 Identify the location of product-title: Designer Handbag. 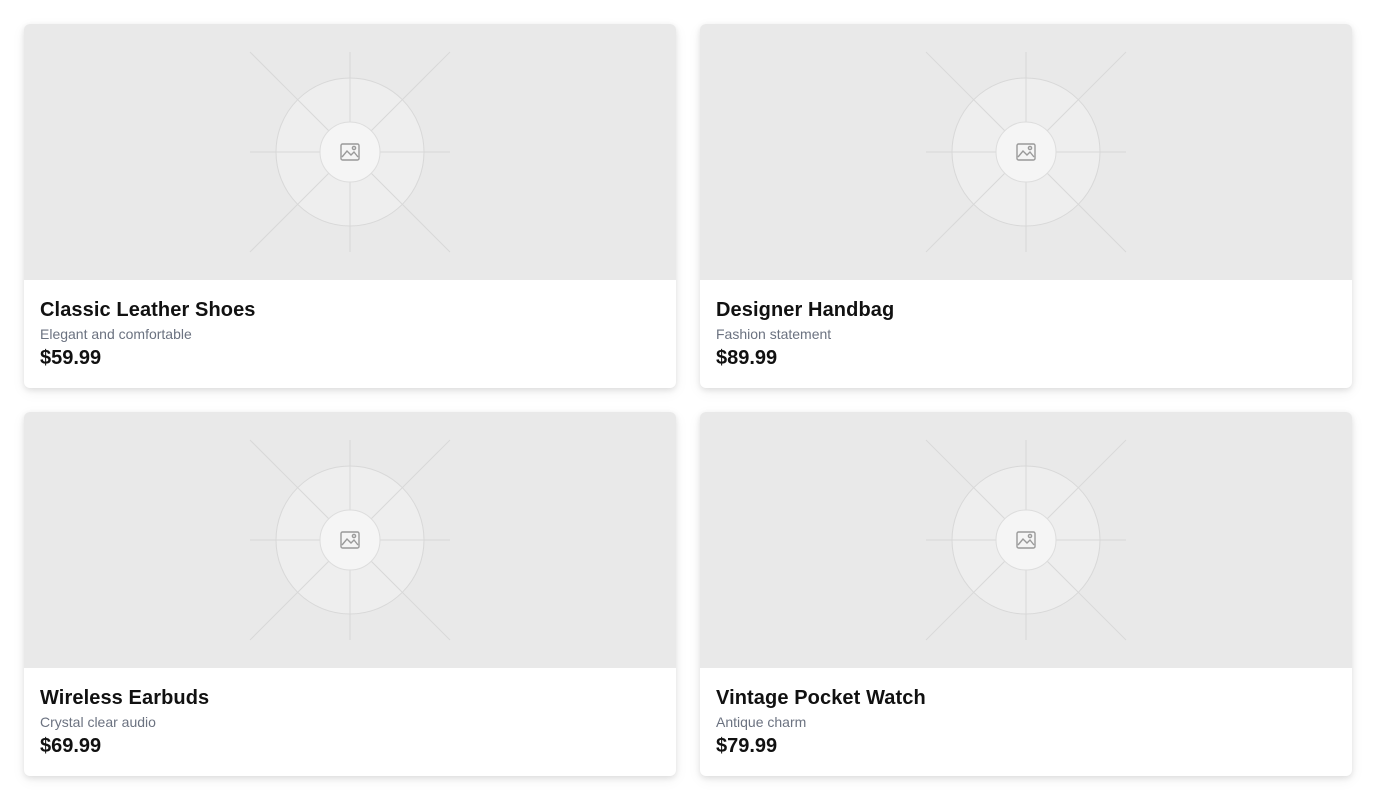
(805, 310).